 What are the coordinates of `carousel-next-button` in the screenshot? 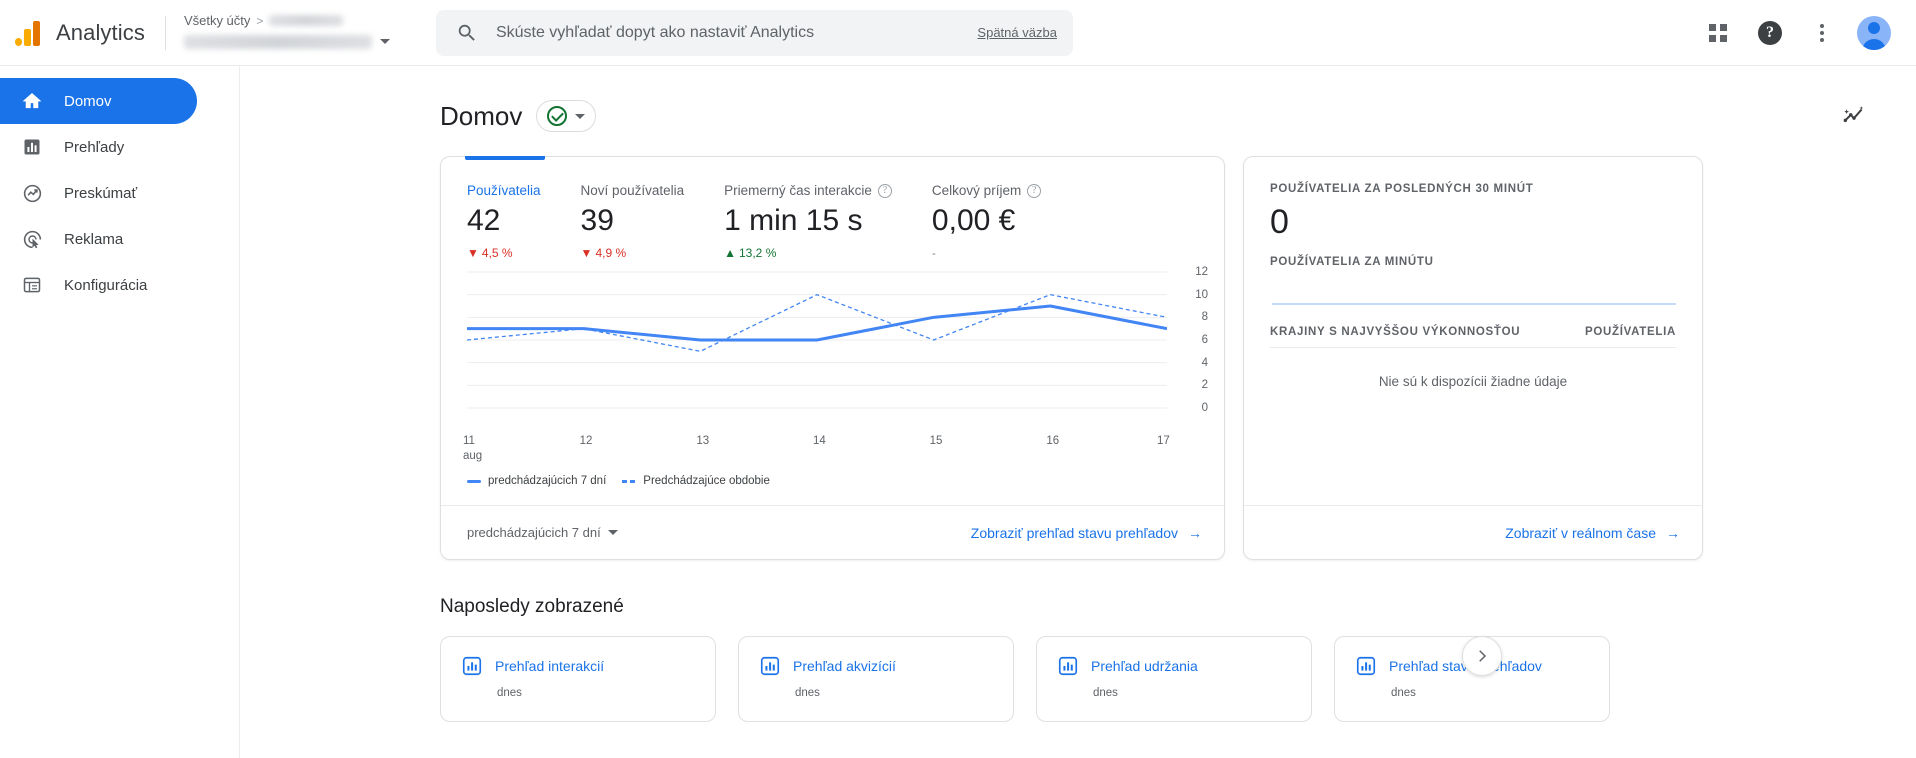 It's located at (1482, 656).